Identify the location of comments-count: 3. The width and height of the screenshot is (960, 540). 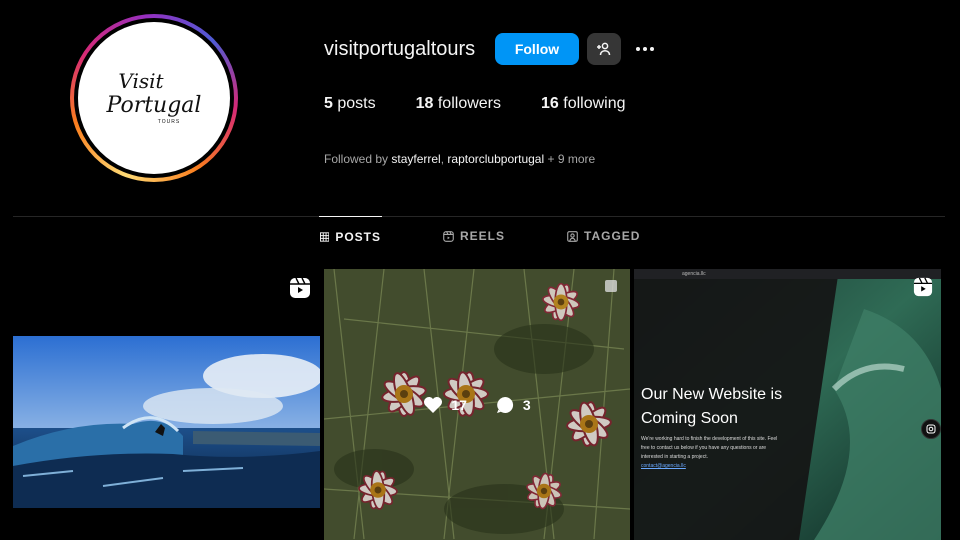
(526, 404).